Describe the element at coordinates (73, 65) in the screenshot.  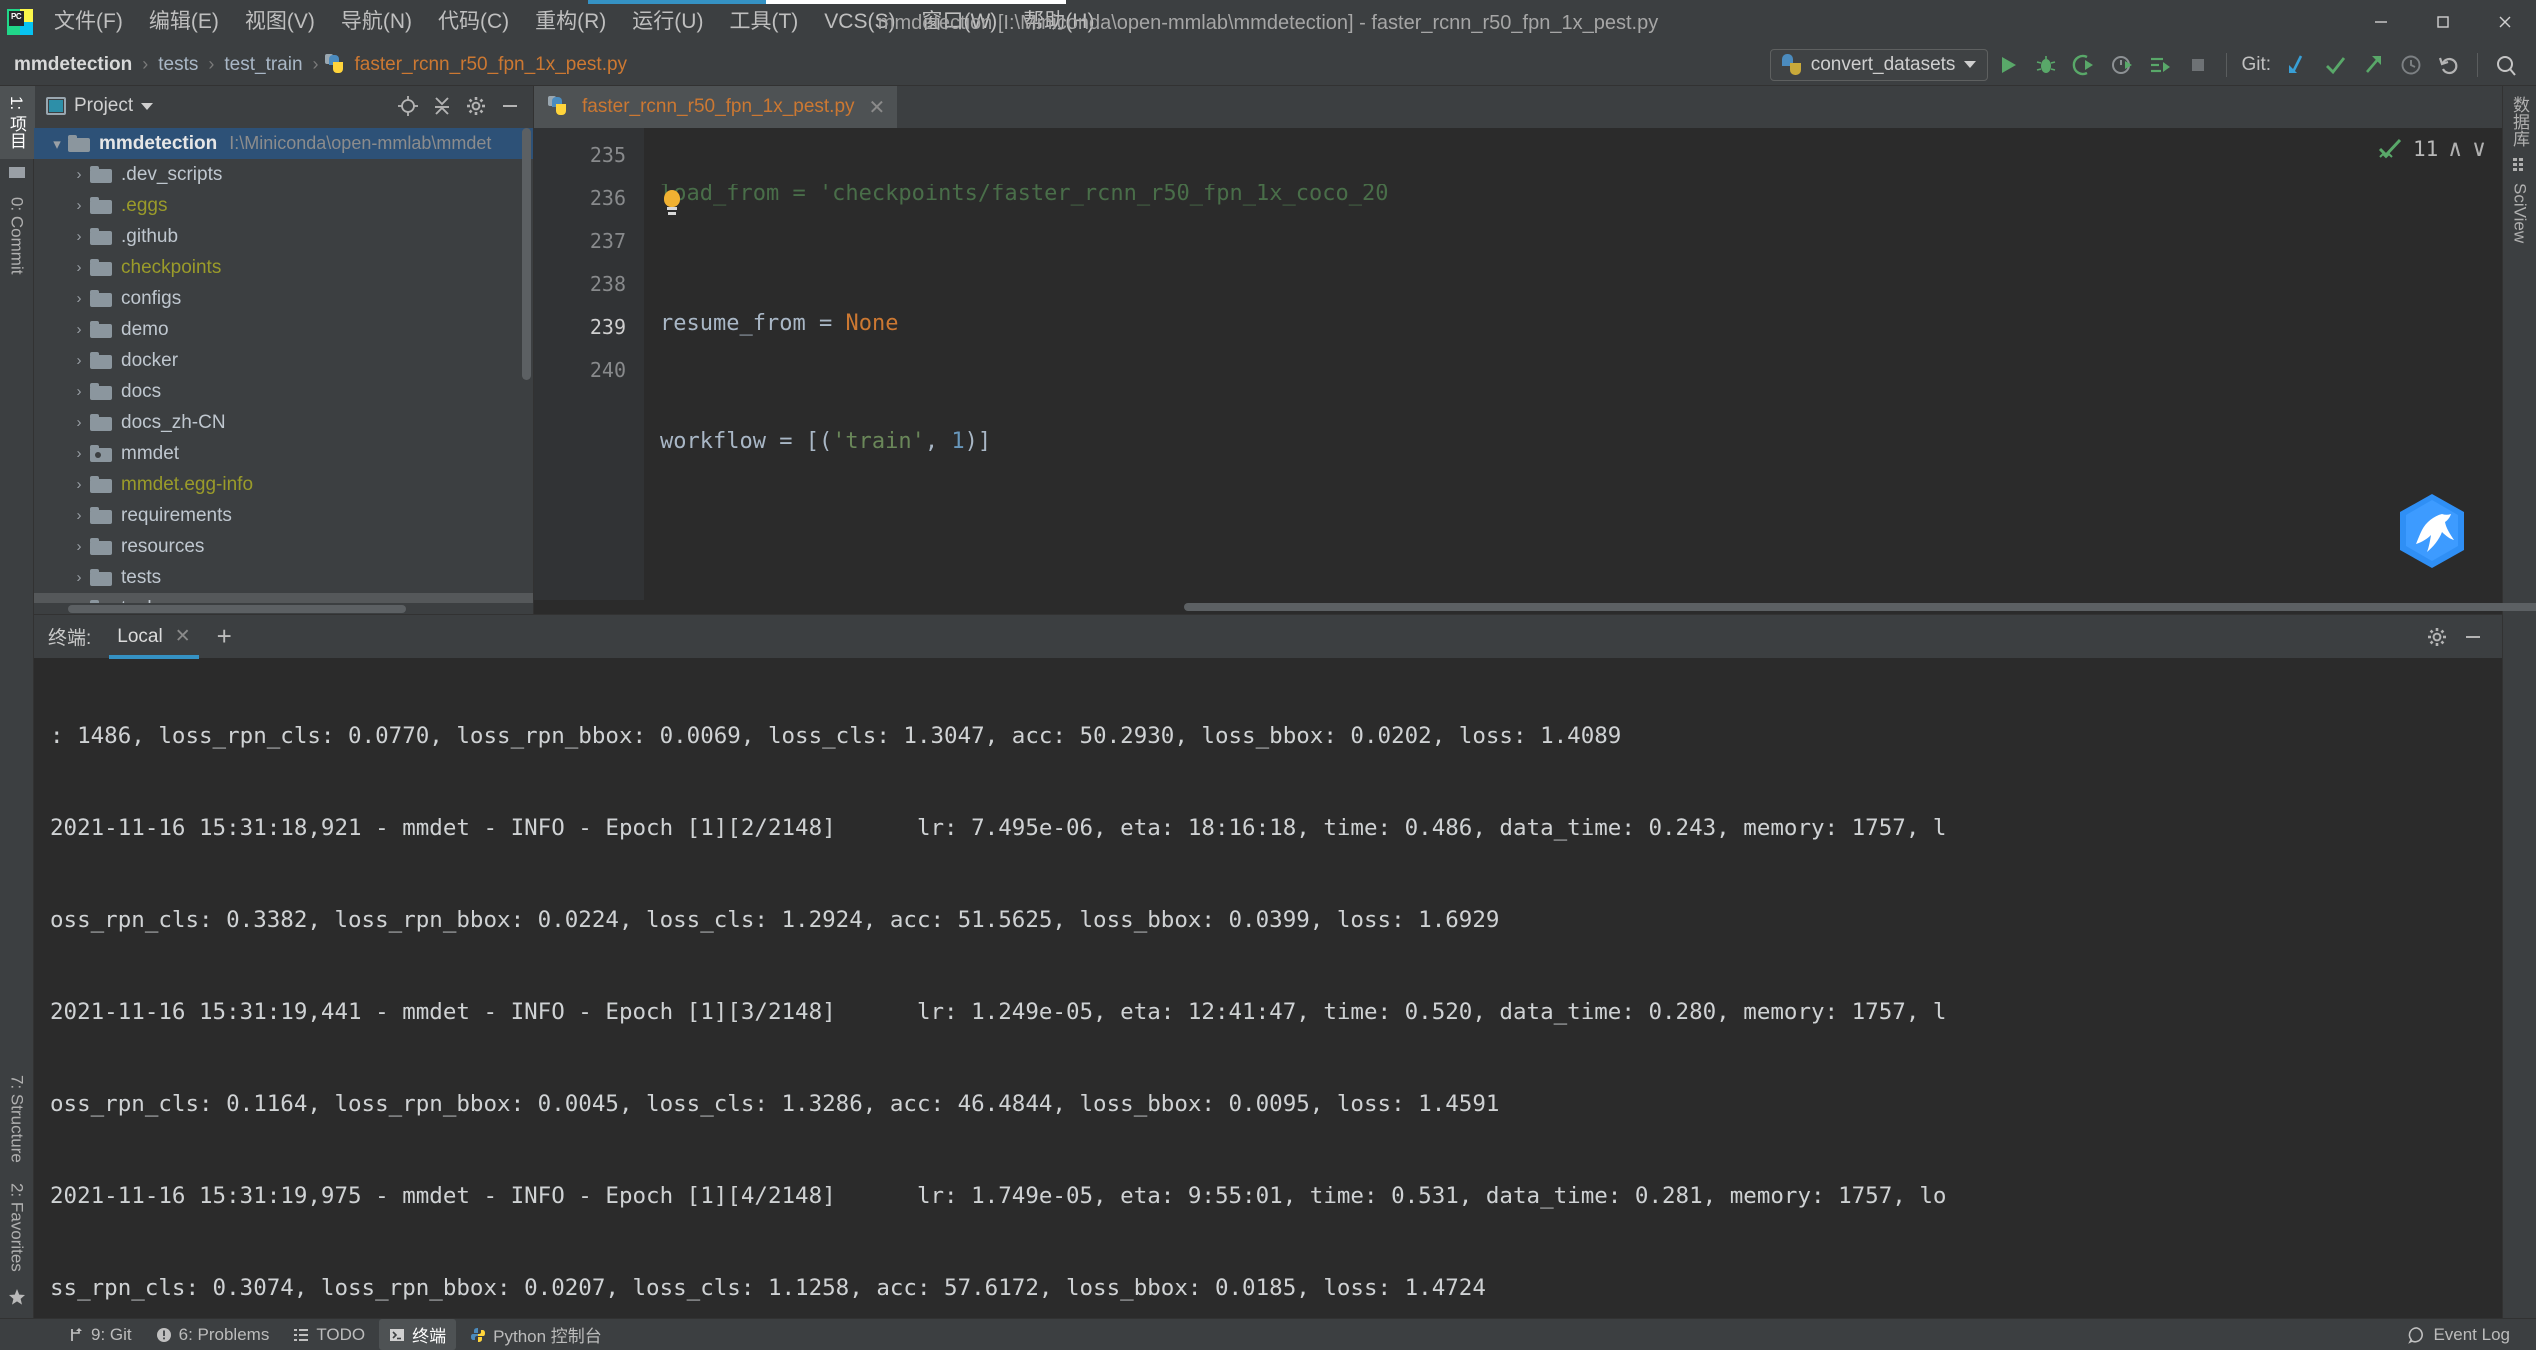
I see `breadcrumb-item-project: mmdetection` at that location.